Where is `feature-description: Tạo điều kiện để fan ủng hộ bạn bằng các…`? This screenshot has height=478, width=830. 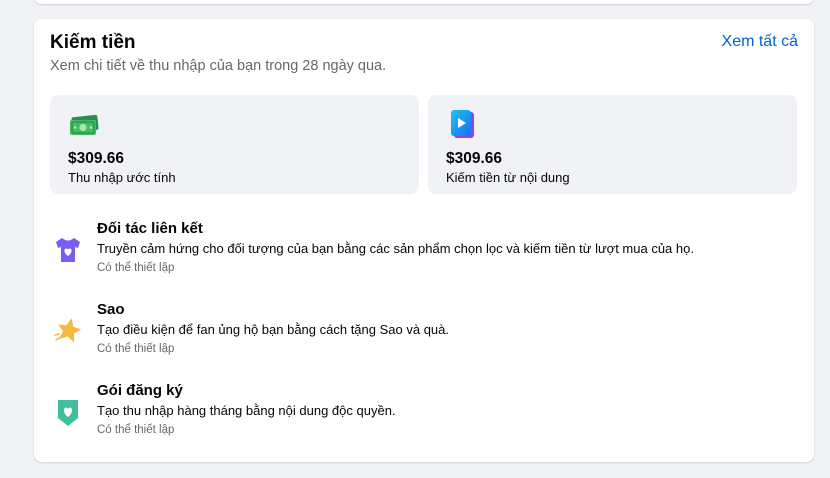
feature-description: Tạo điều kiện để fan ủng hộ bạn bằng các… is located at coordinates (273, 329).